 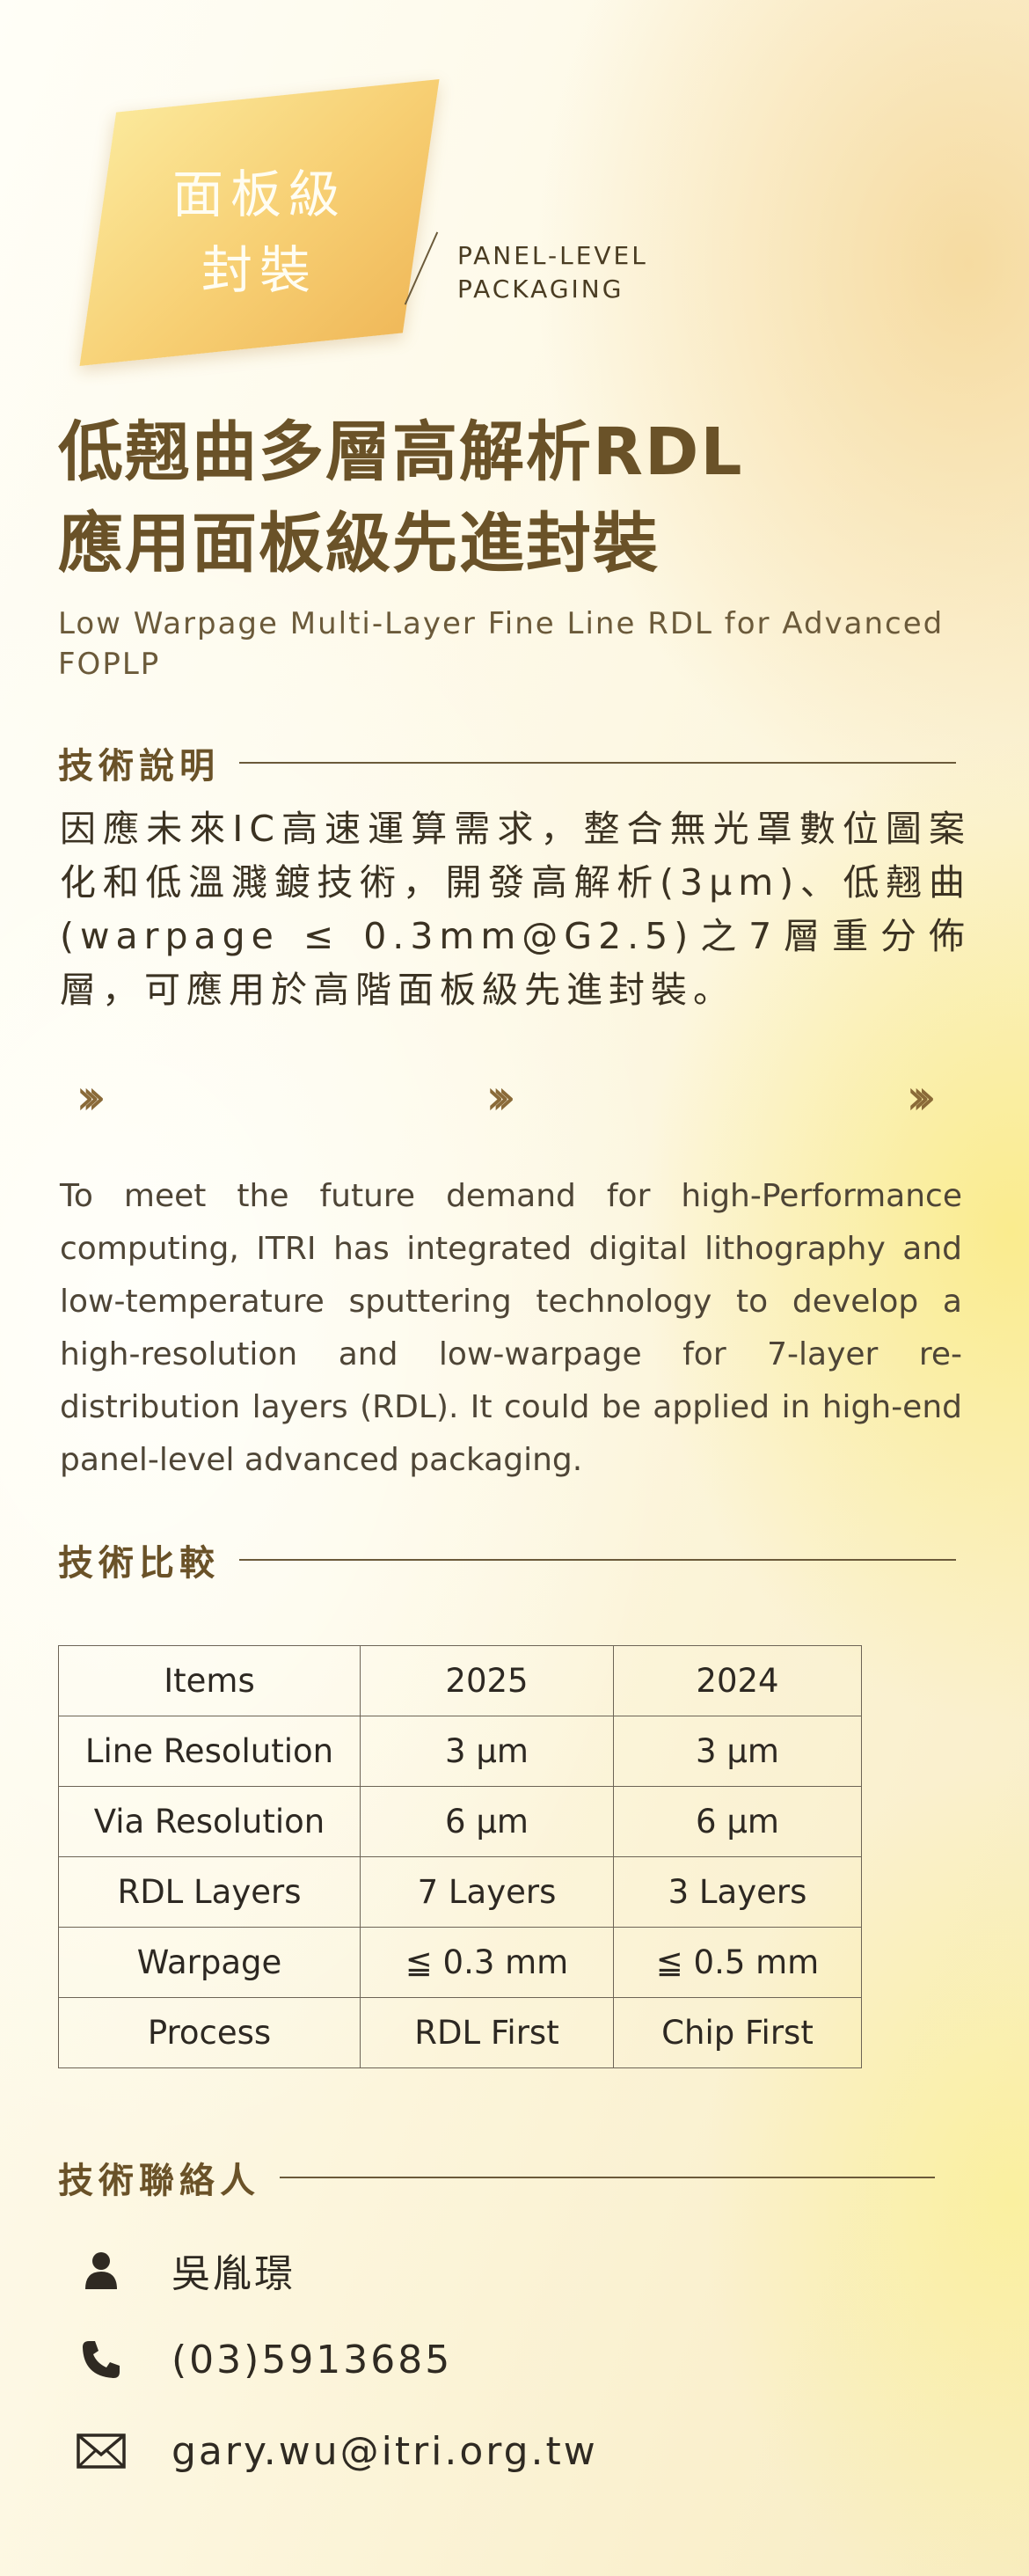 What do you see at coordinates (737, 2032) in the screenshot?
I see `table-cell: Chip First` at bounding box center [737, 2032].